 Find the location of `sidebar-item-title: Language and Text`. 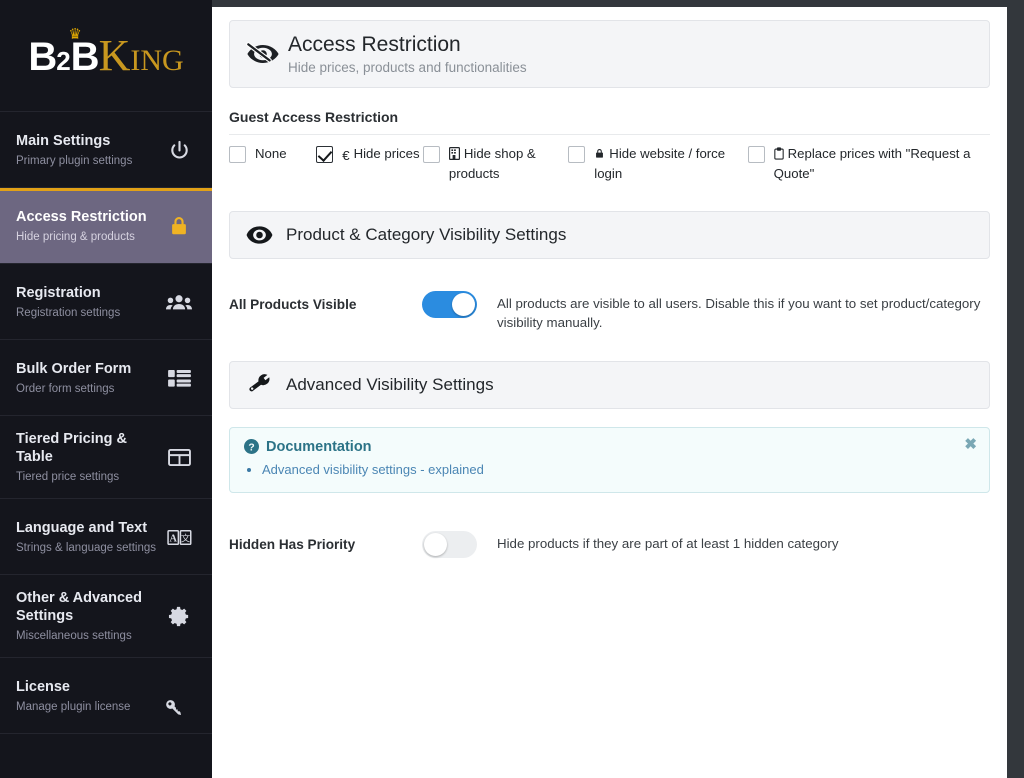

sidebar-item-title: Language and Text is located at coordinates (82, 527).